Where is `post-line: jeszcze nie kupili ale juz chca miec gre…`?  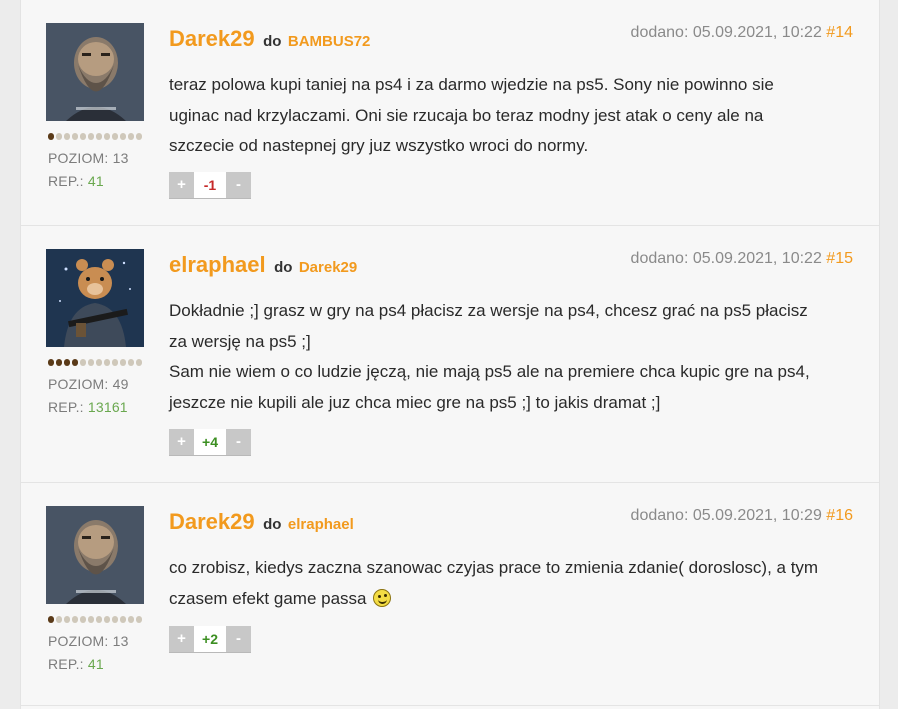
post-line: jeszcze nie kupili ale juz chca miec gre… is located at coordinates (415, 402).